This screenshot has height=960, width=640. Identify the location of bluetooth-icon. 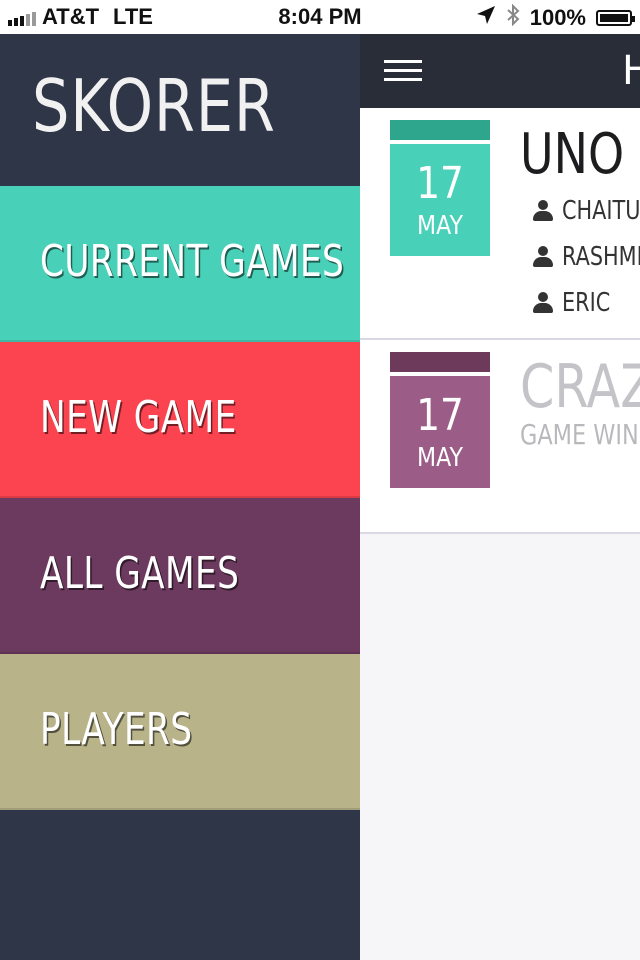
(513, 17).